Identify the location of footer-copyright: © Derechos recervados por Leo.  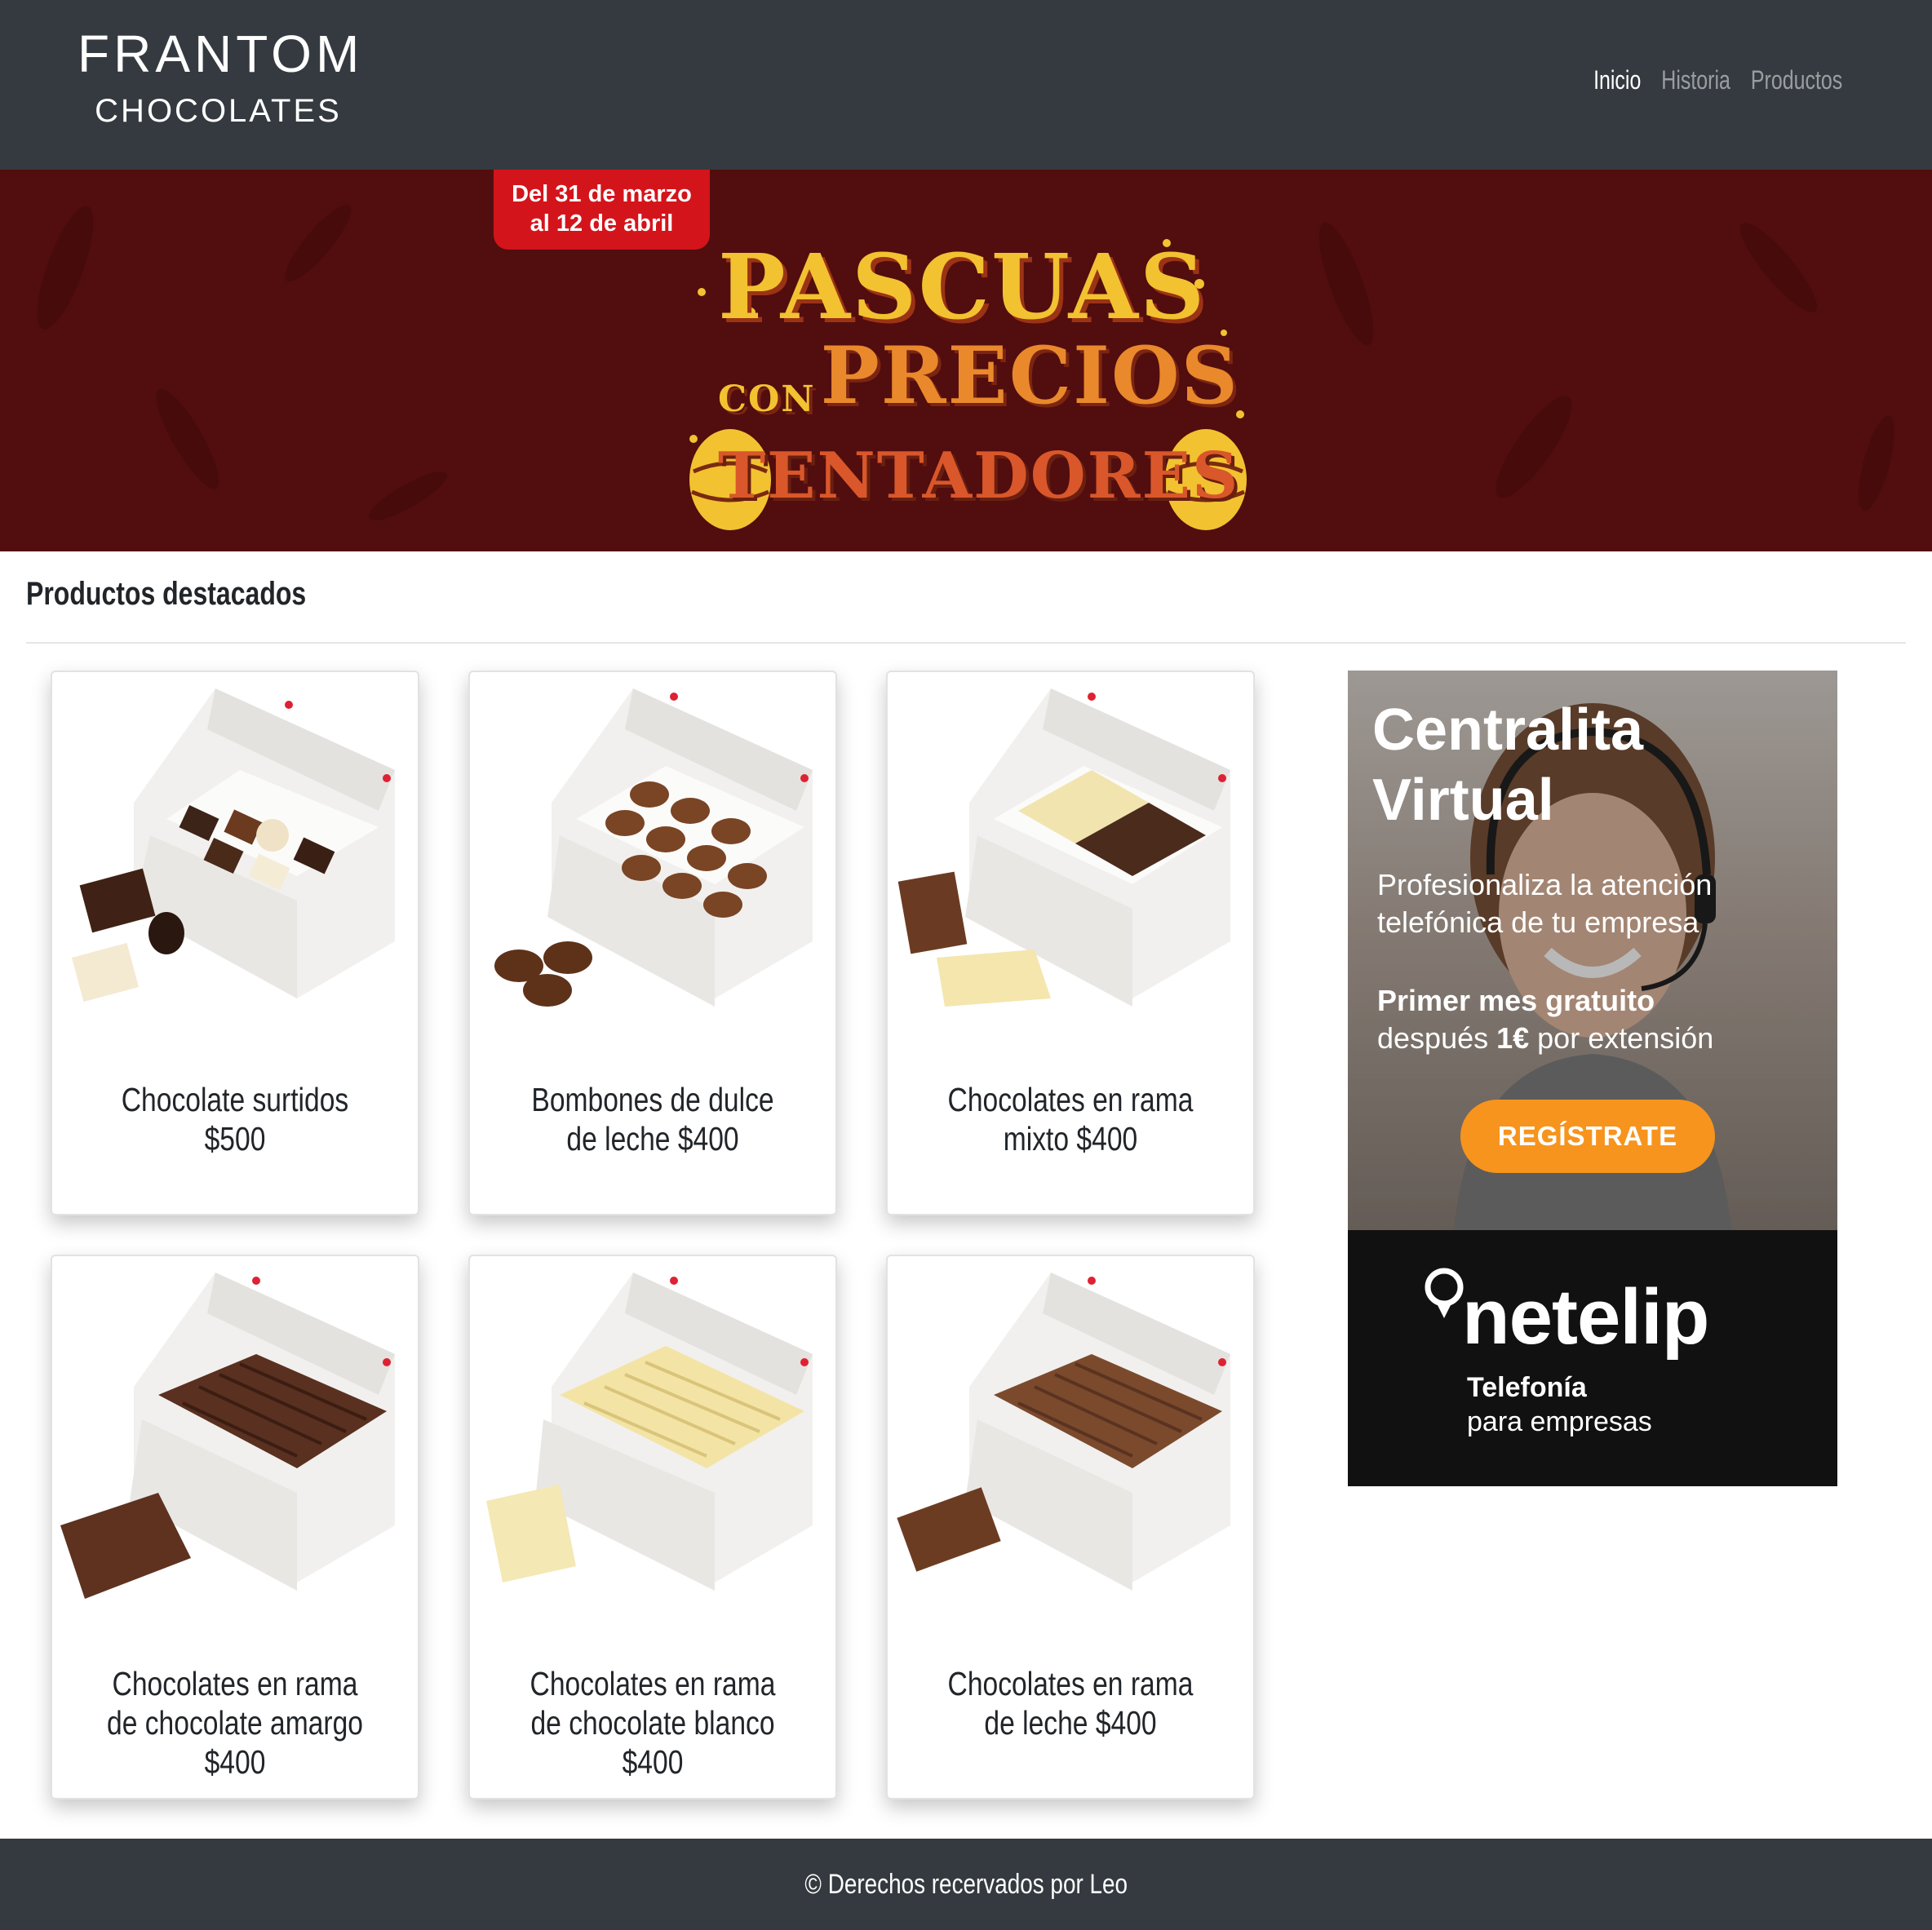
(966, 1884).